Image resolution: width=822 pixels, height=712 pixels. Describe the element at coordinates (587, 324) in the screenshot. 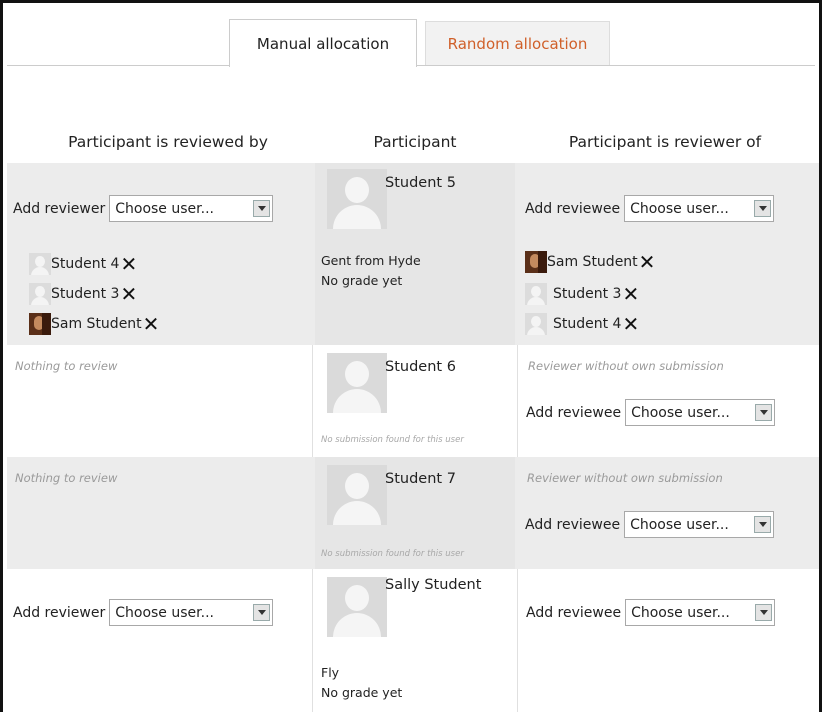

I see `reviewee-name: Student 4` at that location.